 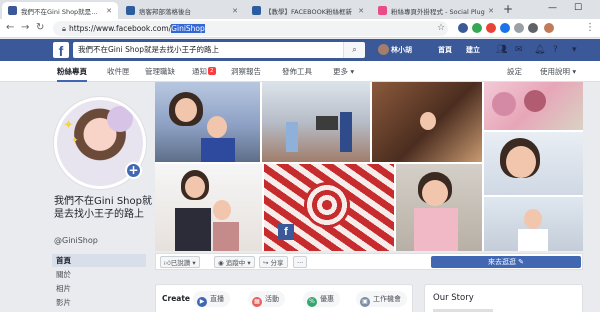 What do you see at coordinates (300, 262) in the screenshot?
I see `more-options-button: ···` at bounding box center [300, 262].